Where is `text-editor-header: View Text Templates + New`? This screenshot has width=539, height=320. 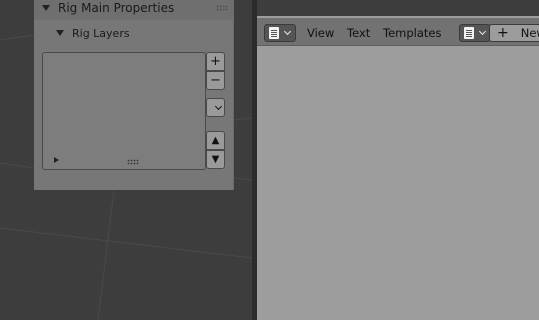 text-editor-header: View Text Templates + New is located at coordinates (398, 32).